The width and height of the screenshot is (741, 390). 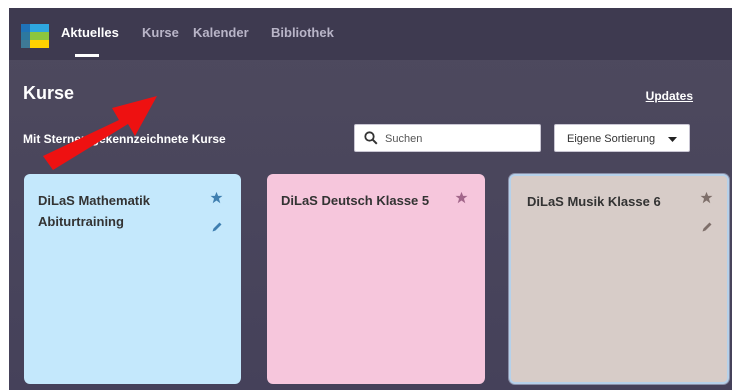 I want to click on starred-courses-heading: Mit Sternen gekennzeichnete Kurse, so click(x=124, y=139).